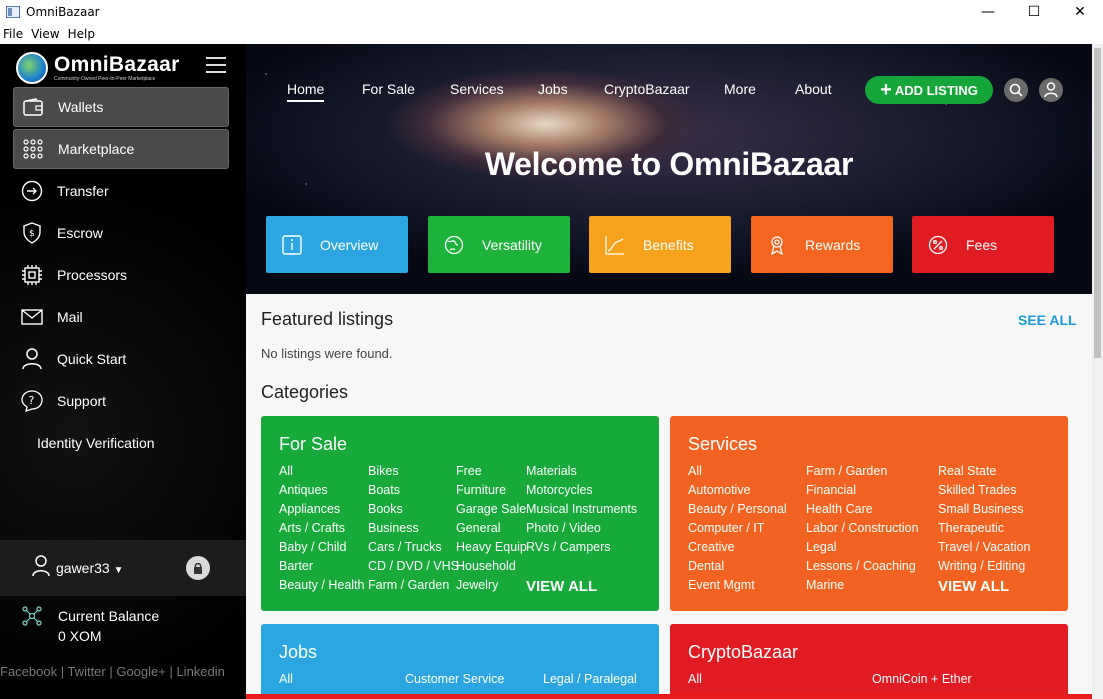 The width and height of the screenshot is (1103, 699). What do you see at coordinates (349, 244) in the screenshot?
I see `tile-label: Overview` at bounding box center [349, 244].